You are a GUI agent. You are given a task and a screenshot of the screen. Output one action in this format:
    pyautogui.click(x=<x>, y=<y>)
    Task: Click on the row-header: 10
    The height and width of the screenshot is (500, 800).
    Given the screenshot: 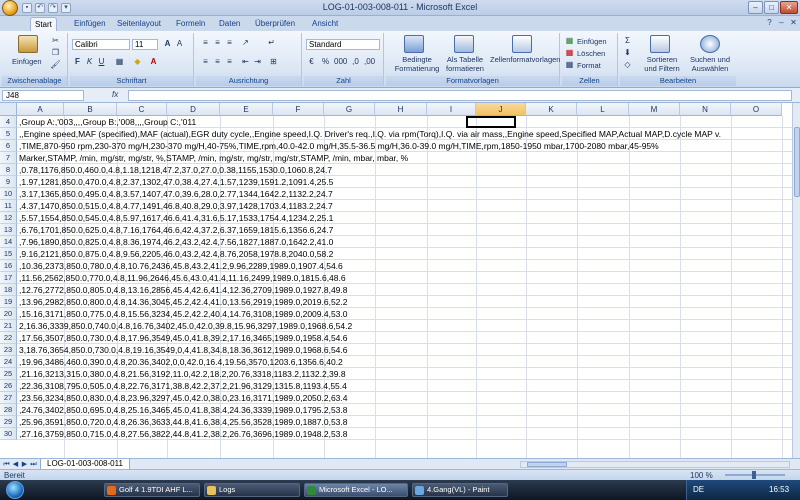 What is the action you would take?
    pyautogui.click(x=8, y=194)
    